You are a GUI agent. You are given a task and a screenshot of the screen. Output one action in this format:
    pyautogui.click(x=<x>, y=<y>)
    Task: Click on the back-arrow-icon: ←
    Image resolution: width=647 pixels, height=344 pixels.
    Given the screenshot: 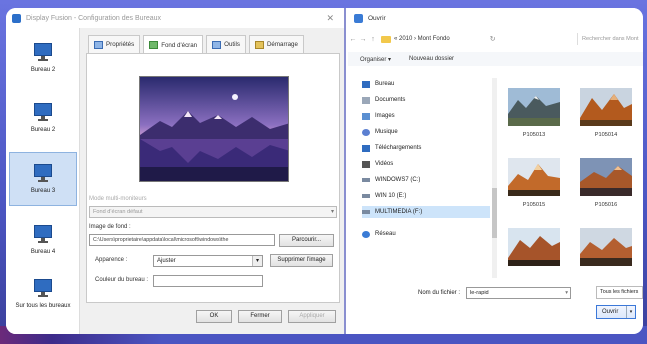 What is the action you would take?
    pyautogui.click(x=353, y=39)
    